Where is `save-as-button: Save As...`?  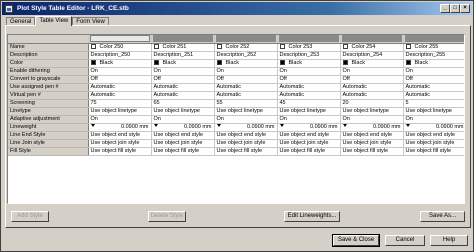 save-as-button: Save As... is located at coordinates (442, 216).